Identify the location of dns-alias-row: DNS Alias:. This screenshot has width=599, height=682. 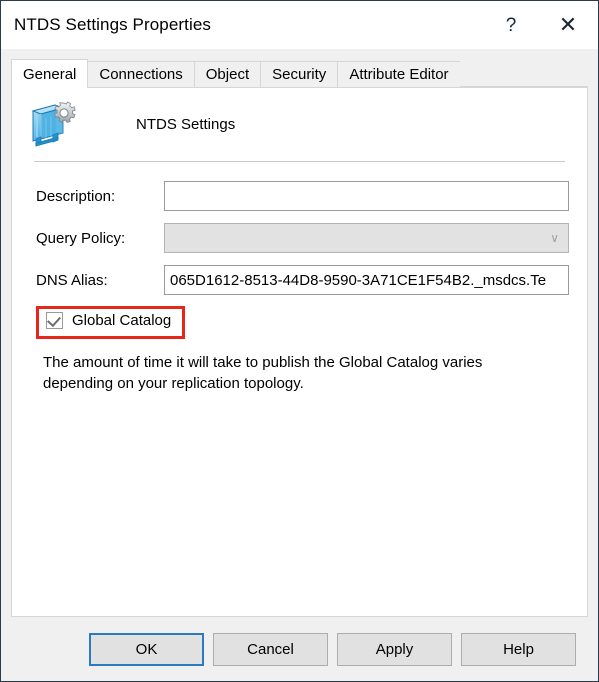
(299, 280).